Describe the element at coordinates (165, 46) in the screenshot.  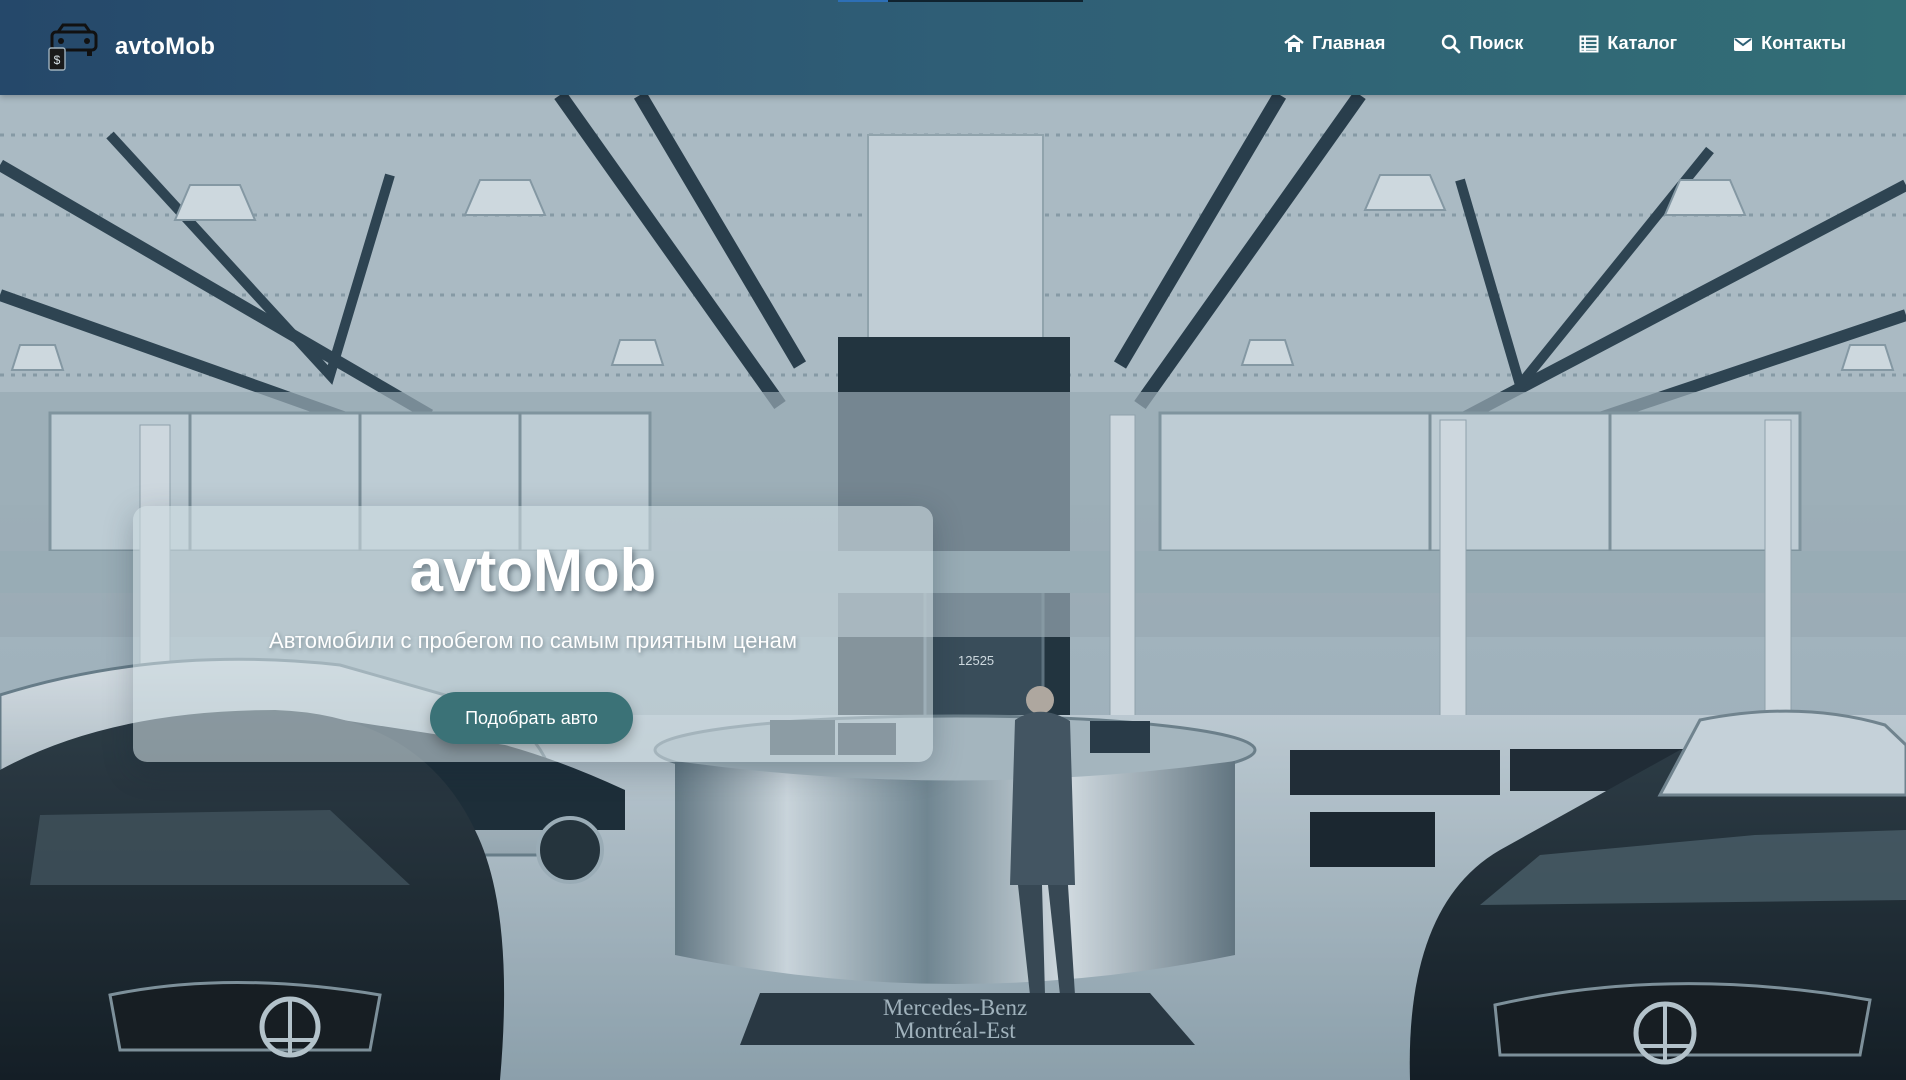
I see `brand-name: avtoMob` at that location.